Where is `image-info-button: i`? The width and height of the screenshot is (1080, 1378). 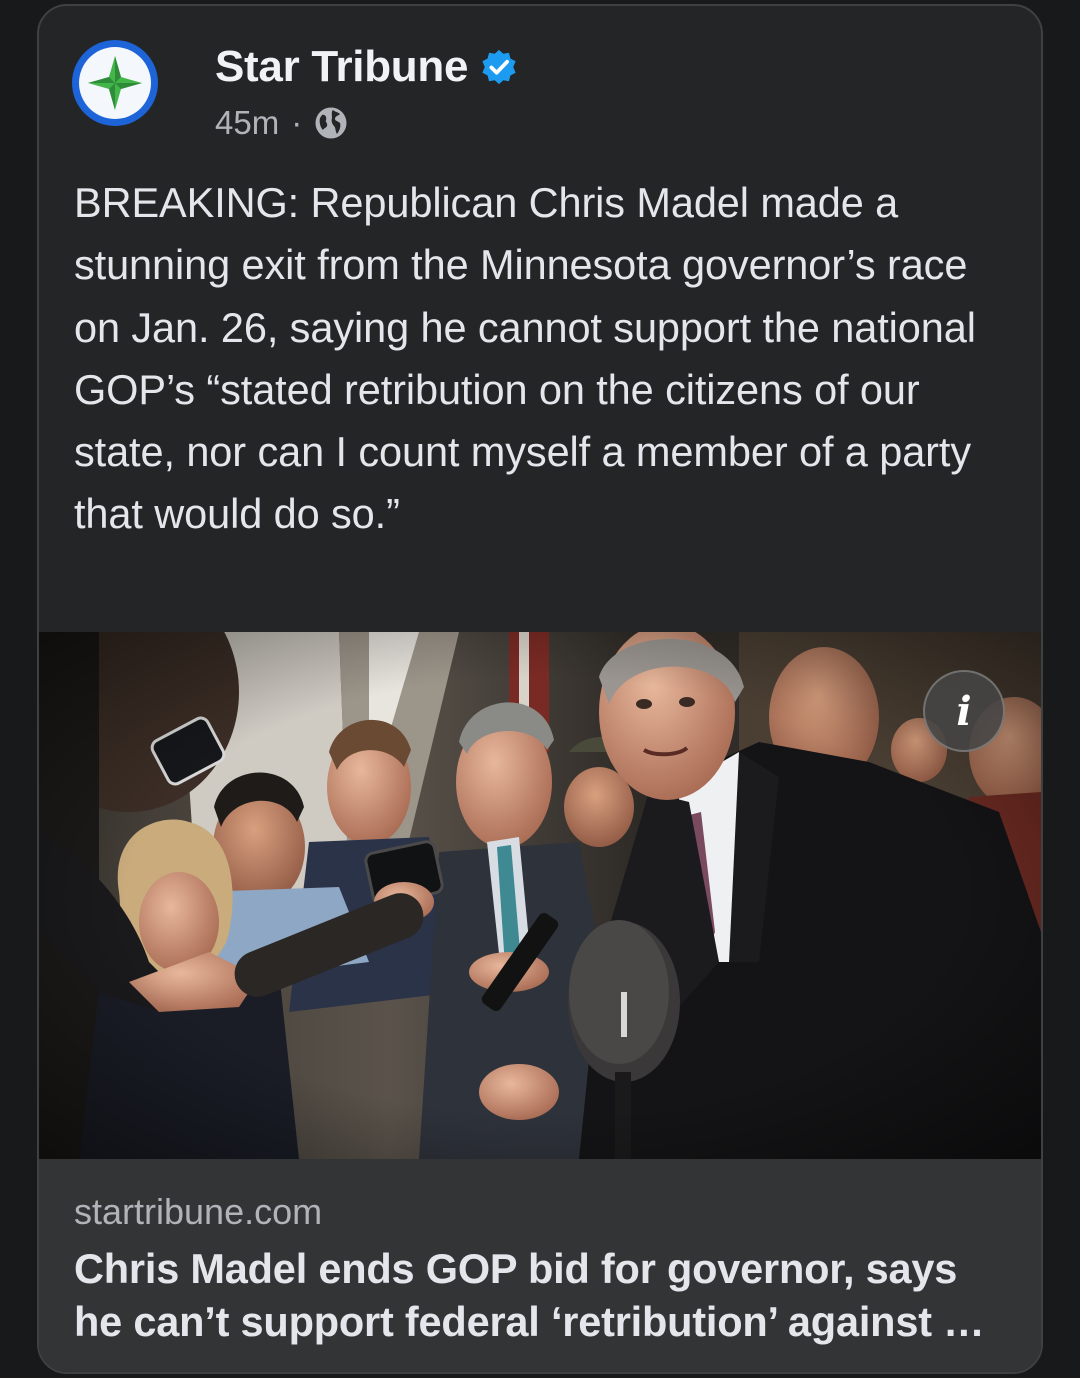 image-info-button: i is located at coordinates (964, 711).